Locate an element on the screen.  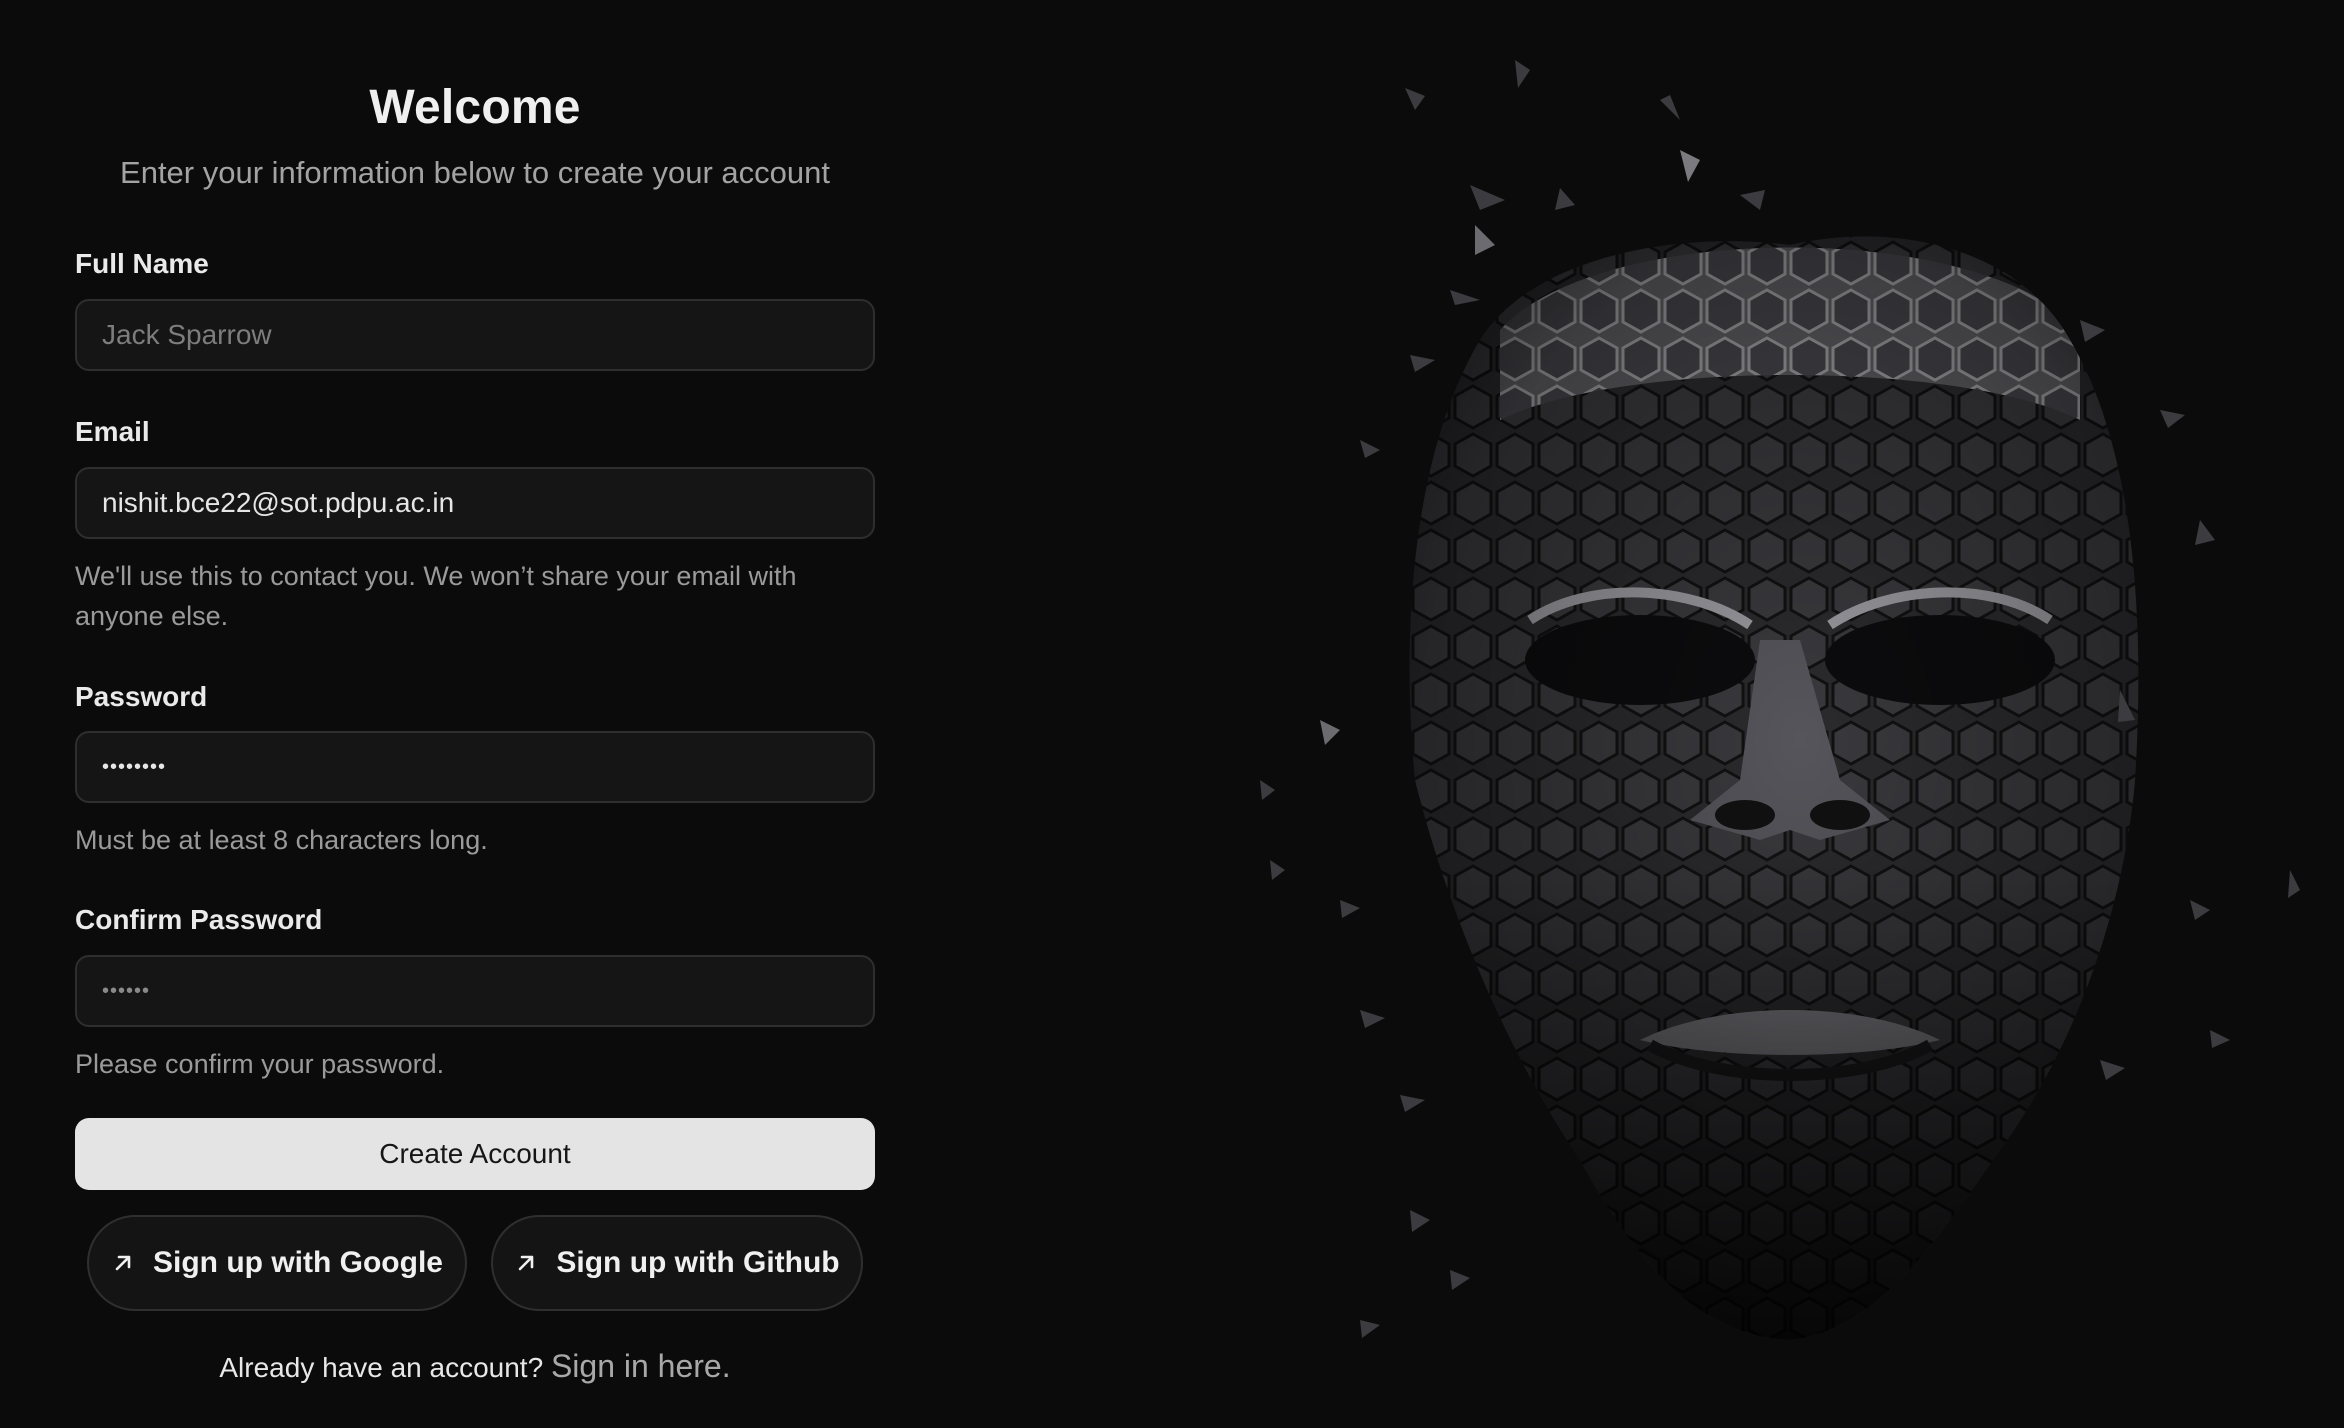
signin-prompt: Already have an account? Sign in here. is located at coordinates (475, 1366).